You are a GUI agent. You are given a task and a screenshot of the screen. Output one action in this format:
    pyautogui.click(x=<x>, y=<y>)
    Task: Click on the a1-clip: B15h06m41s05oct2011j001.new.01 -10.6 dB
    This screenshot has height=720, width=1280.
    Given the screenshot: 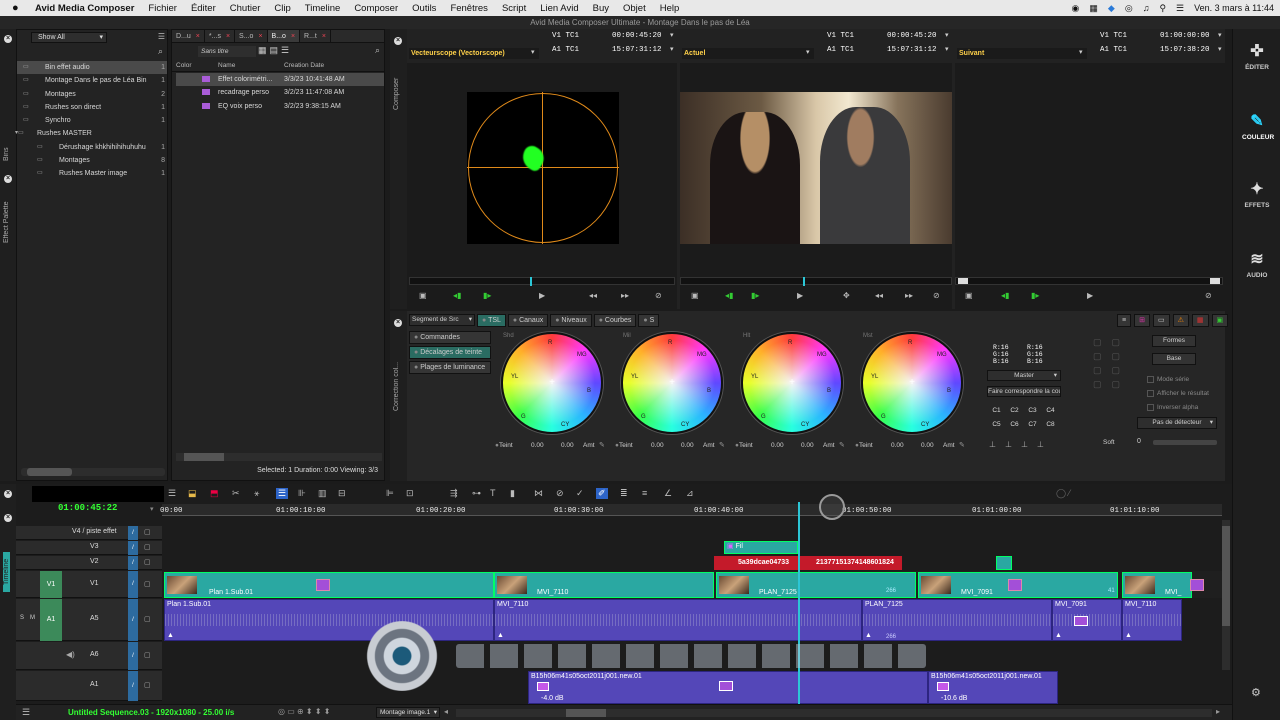 What is the action you would take?
    pyautogui.click(x=993, y=687)
    